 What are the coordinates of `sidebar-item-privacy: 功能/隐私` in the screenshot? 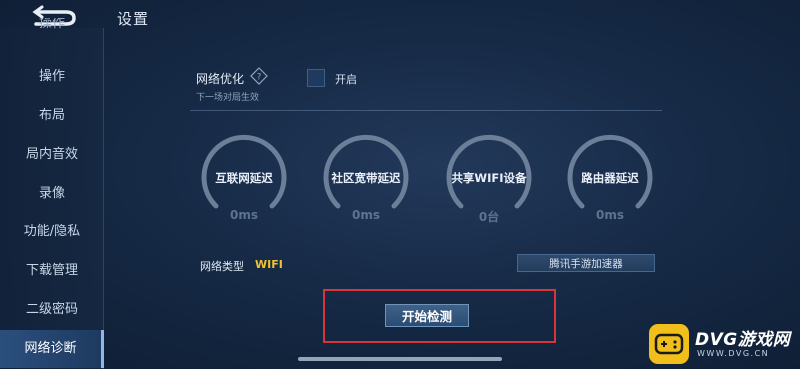 It's located at (52, 232).